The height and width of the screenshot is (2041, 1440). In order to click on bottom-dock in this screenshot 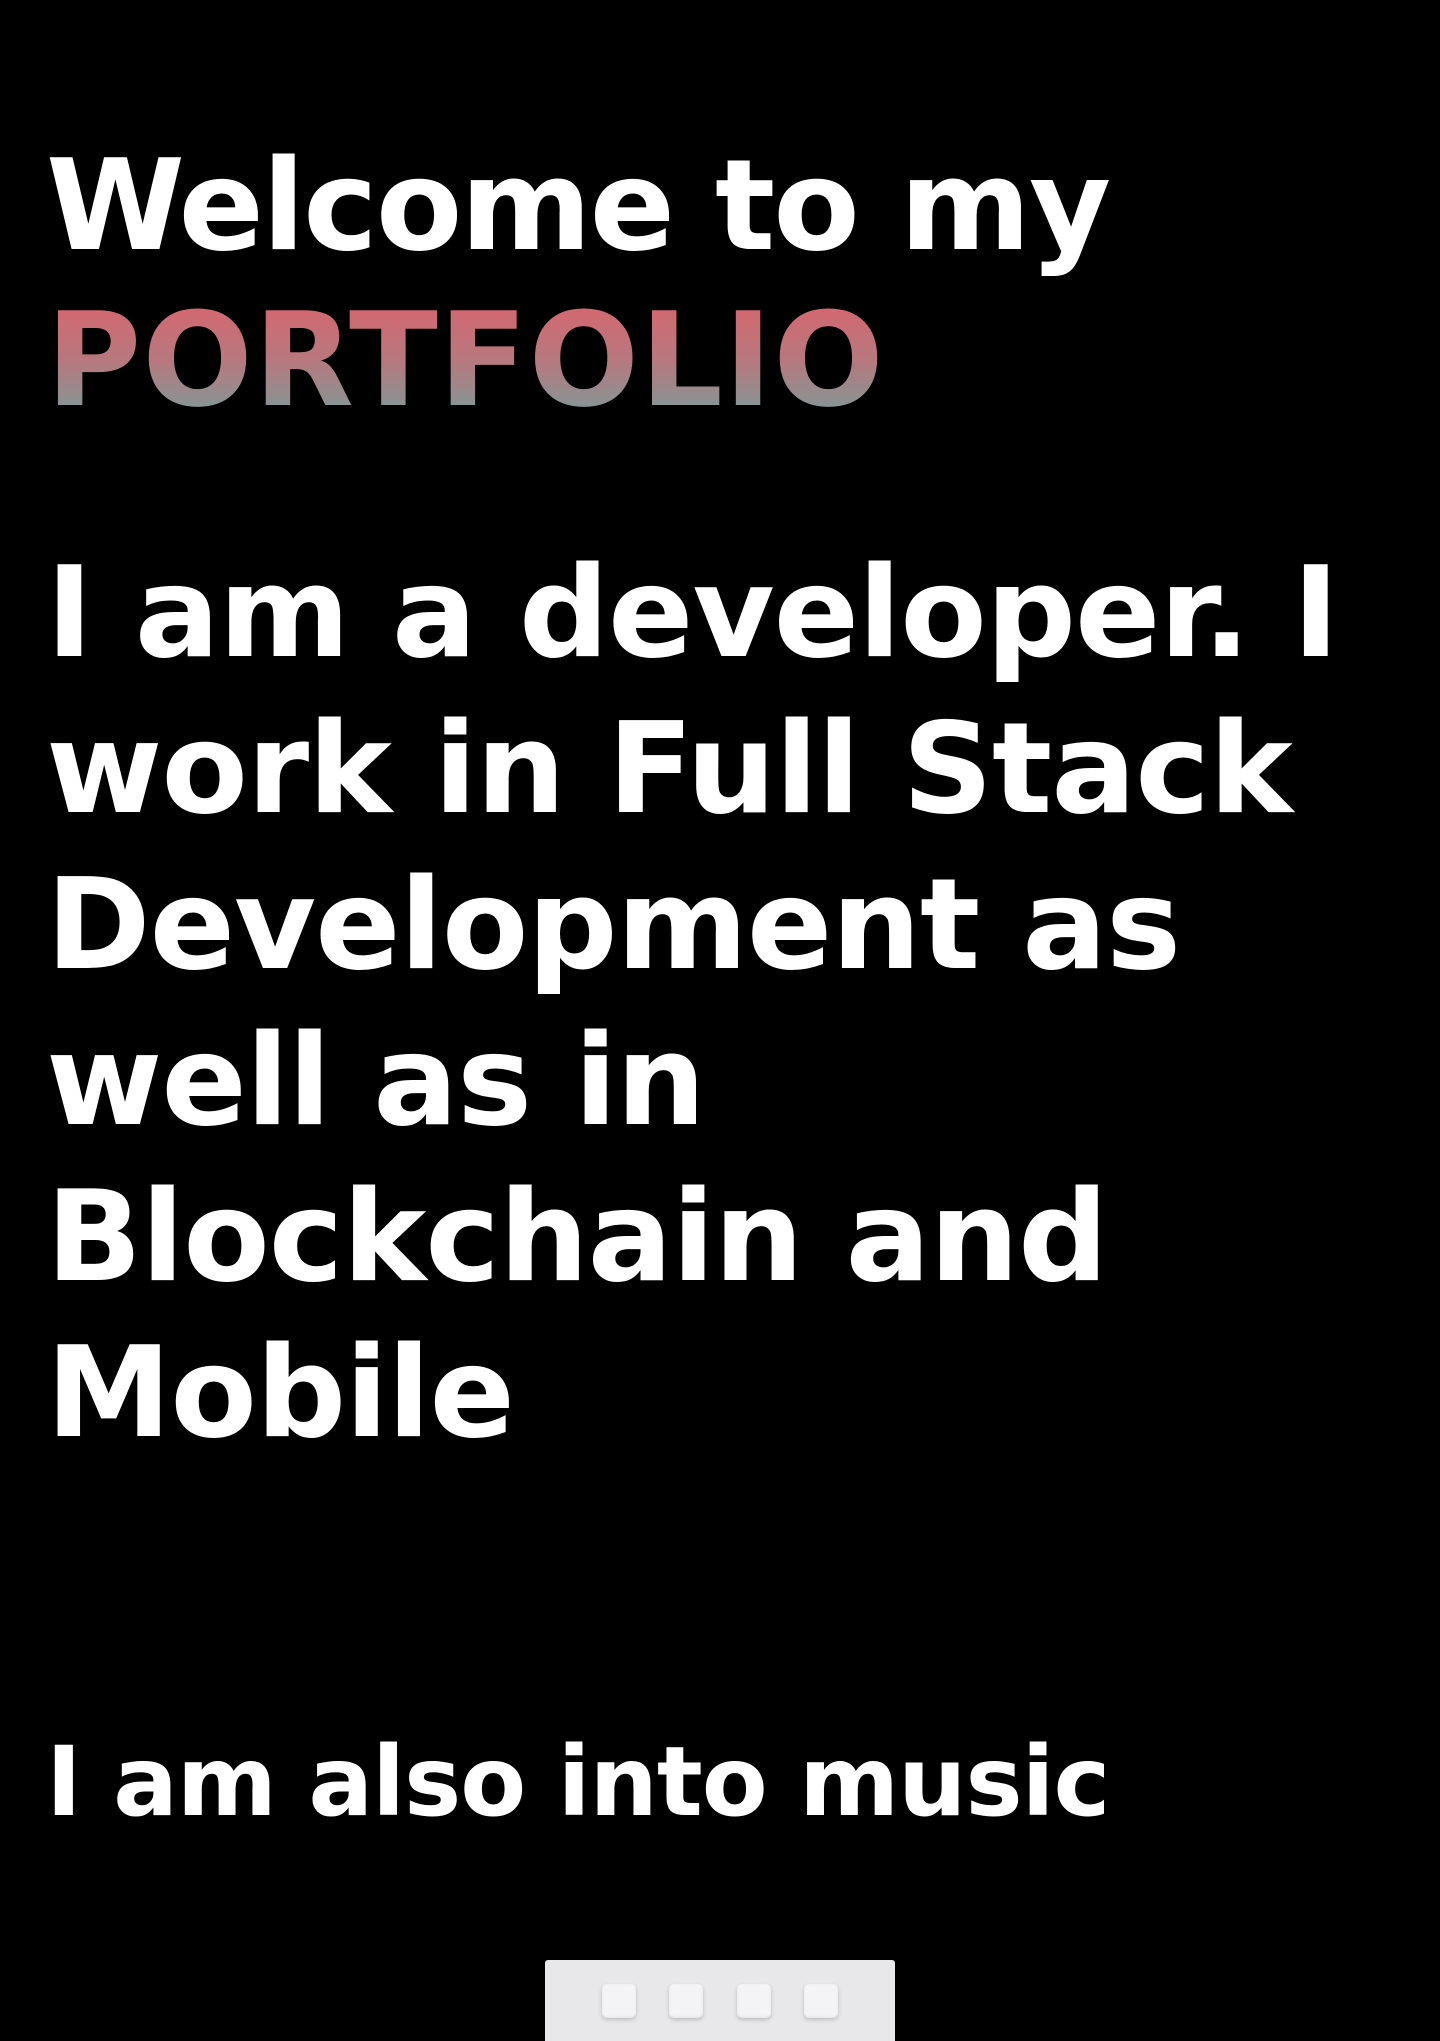, I will do `click(720, 2000)`.